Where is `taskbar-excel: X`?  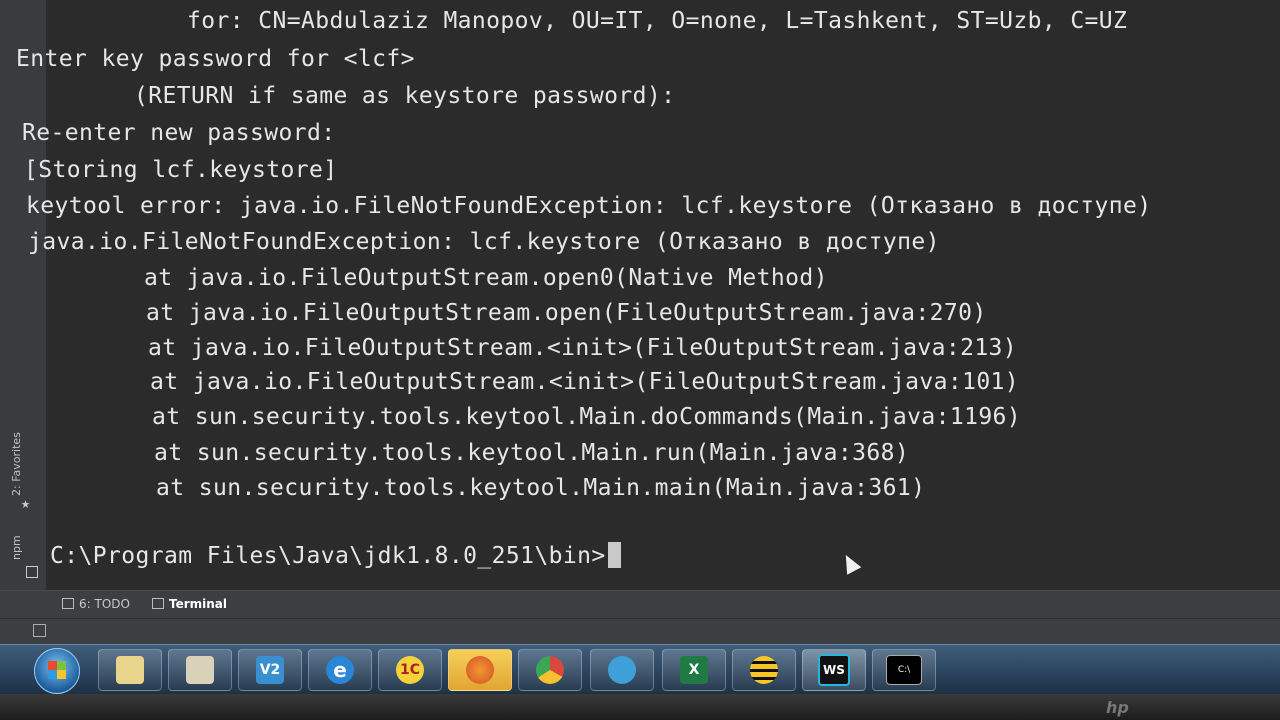 taskbar-excel: X is located at coordinates (694, 670).